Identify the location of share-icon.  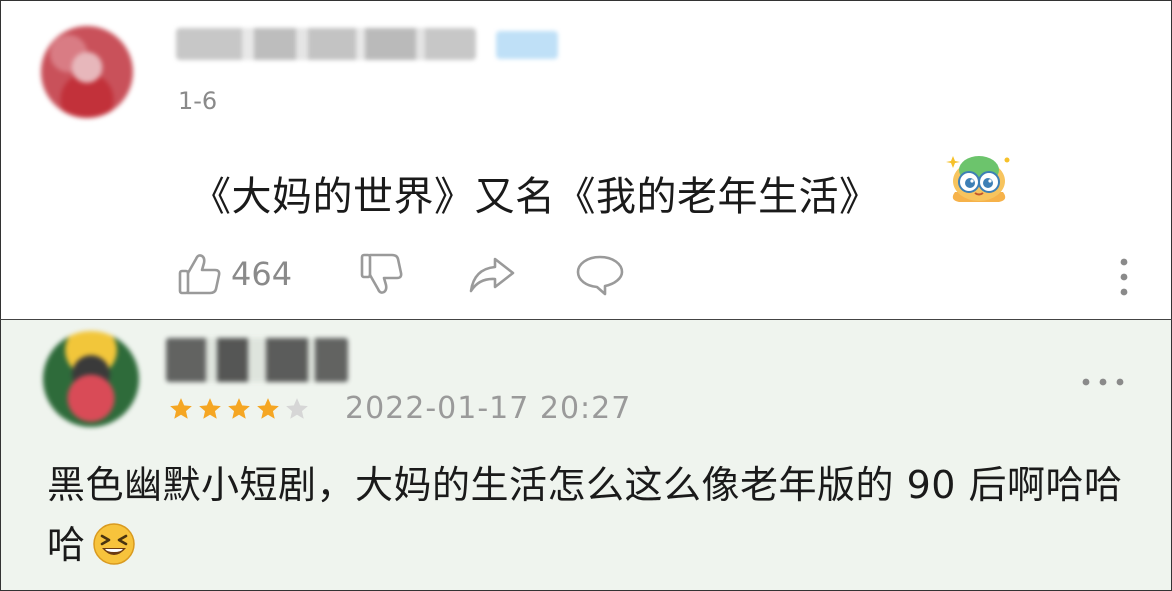
(492, 276).